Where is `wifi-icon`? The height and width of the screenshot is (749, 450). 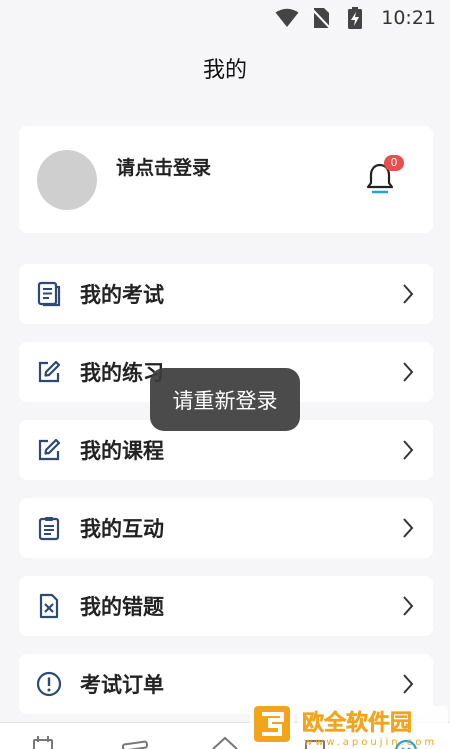 wifi-icon is located at coordinates (287, 18).